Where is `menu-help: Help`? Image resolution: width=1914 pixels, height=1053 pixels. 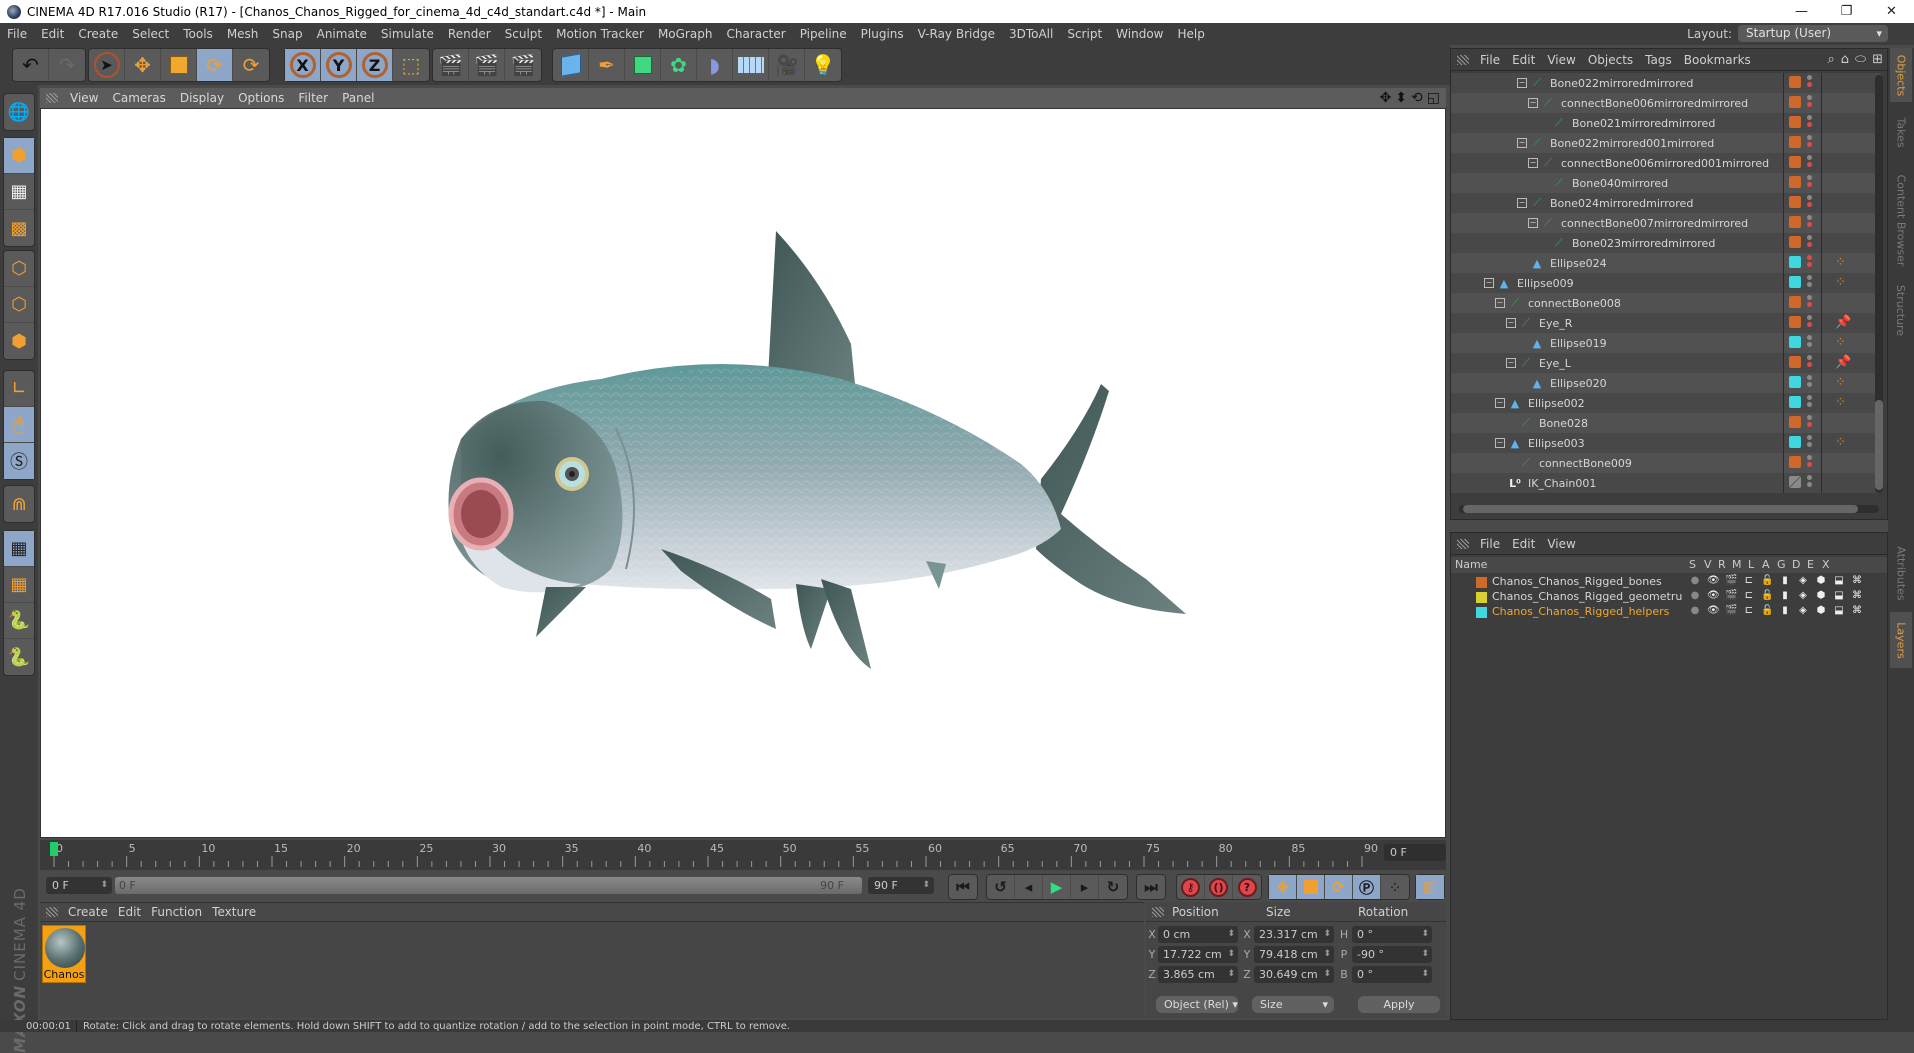
menu-help: Help is located at coordinates (1190, 34).